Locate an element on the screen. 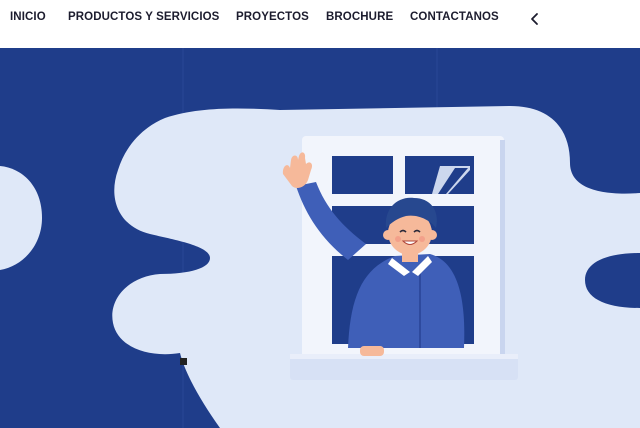 The width and height of the screenshot is (640, 428). nav-item-proyectos: PROYECTOS is located at coordinates (272, 17).